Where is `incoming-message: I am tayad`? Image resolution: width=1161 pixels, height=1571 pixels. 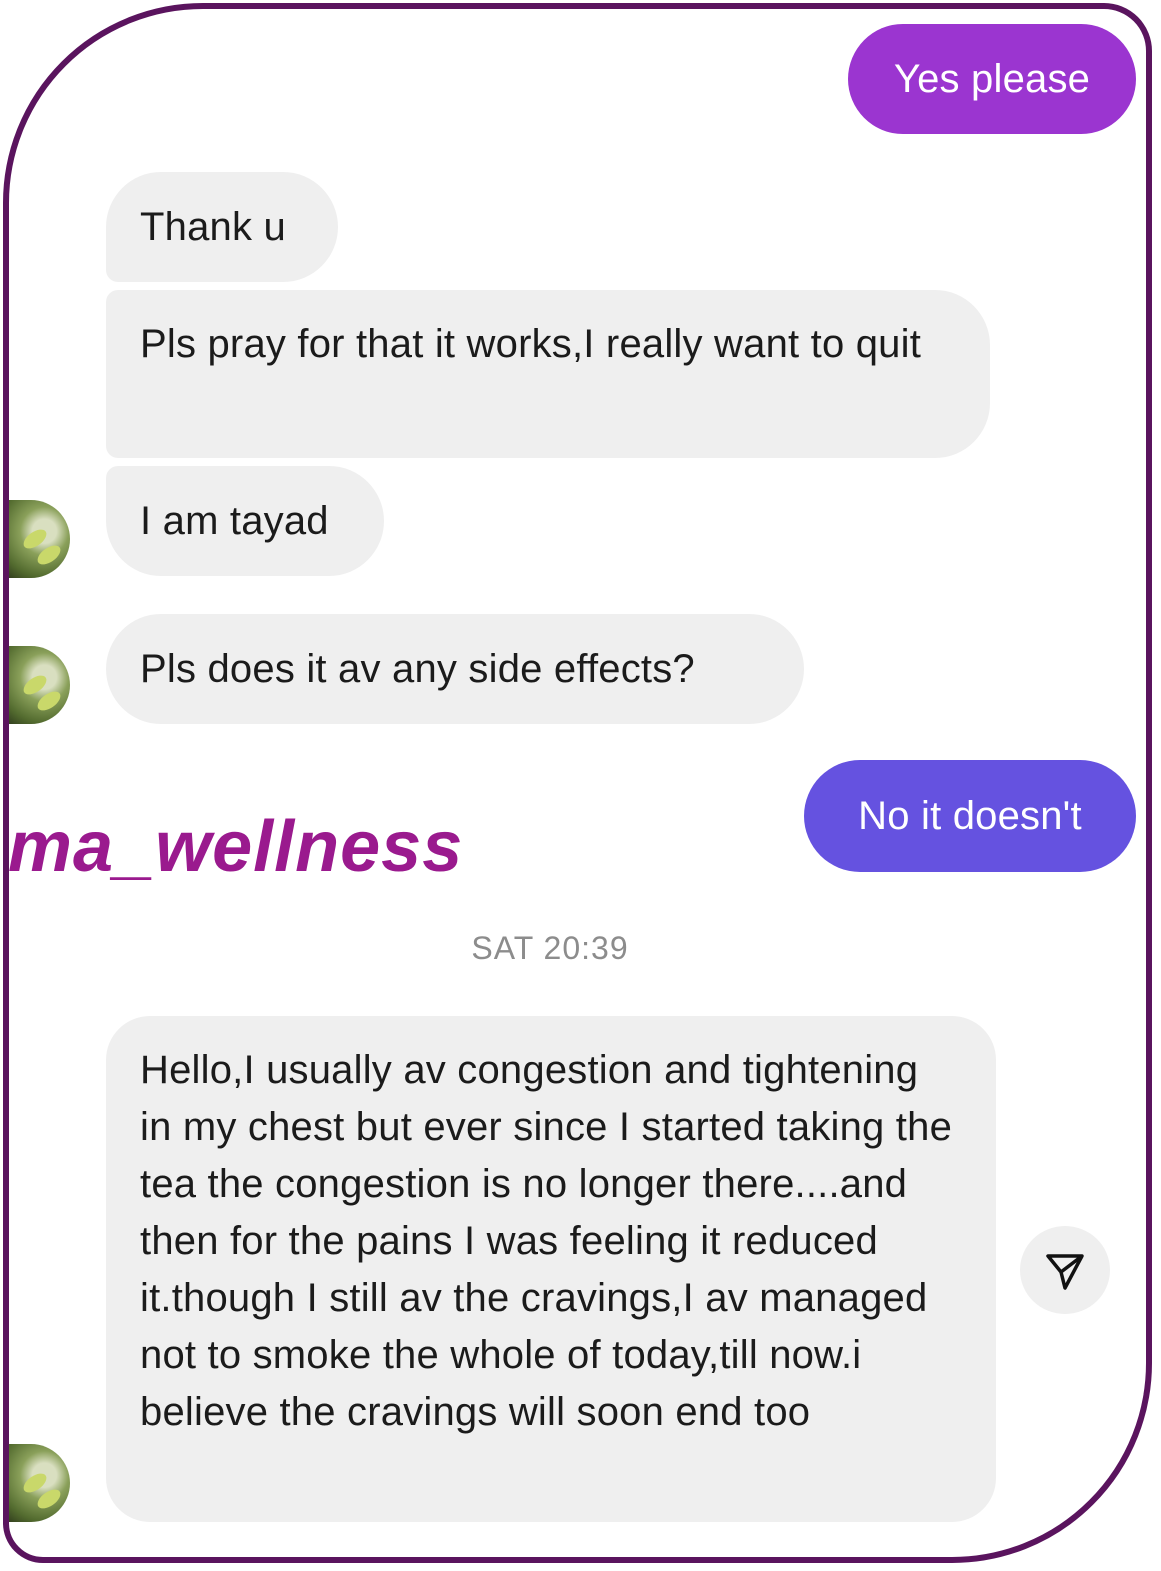
incoming-message: I am tayad is located at coordinates (245, 521).